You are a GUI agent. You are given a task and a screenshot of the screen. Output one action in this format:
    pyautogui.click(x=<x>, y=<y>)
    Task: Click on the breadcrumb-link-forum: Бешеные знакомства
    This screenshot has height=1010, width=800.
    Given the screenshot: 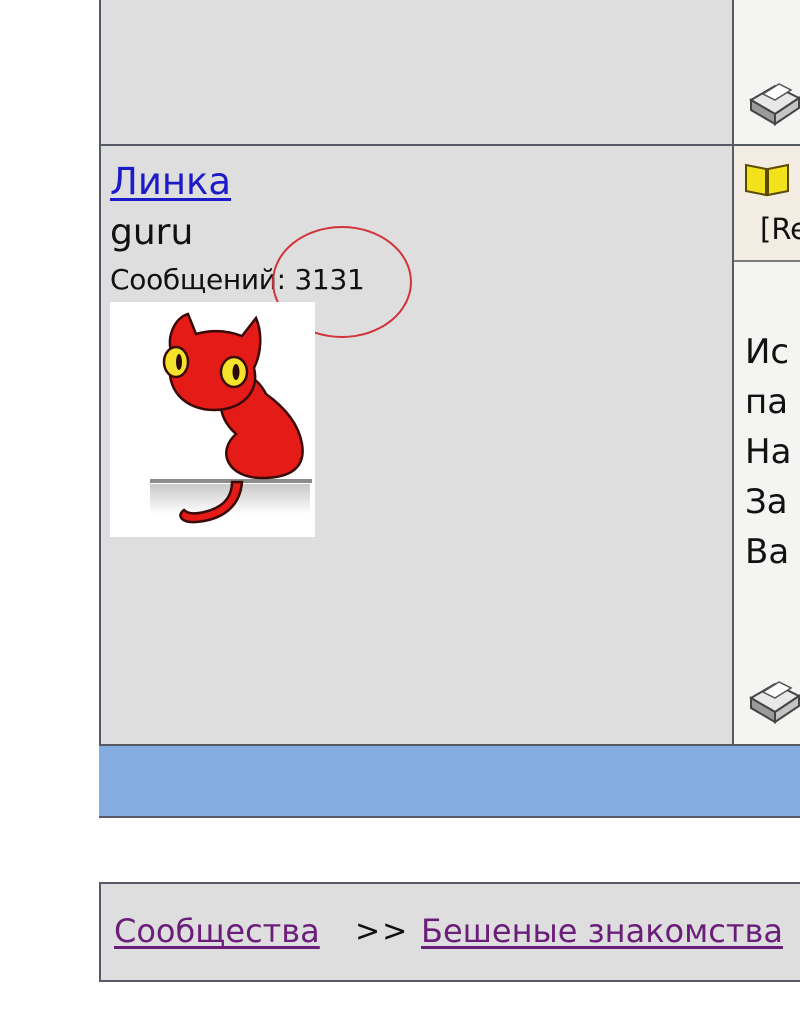 What is the action you would take?
    pyautogui.click(x=602, y=931)
    